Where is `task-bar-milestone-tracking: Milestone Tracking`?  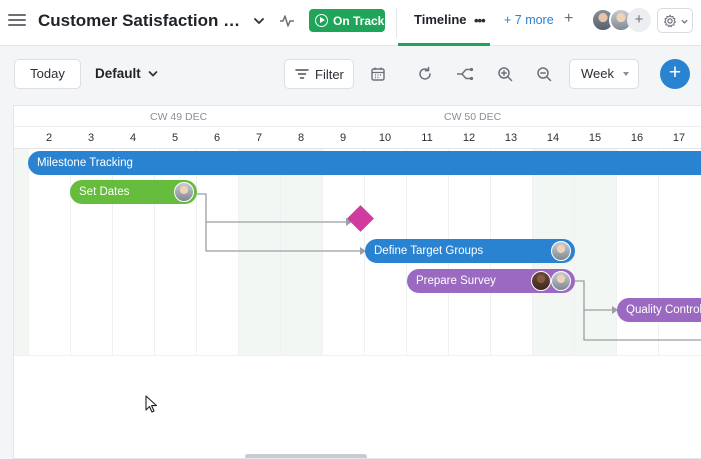
task-bar-milestone-tracking: Milestone Tracking is located at coordinates (364, 163).